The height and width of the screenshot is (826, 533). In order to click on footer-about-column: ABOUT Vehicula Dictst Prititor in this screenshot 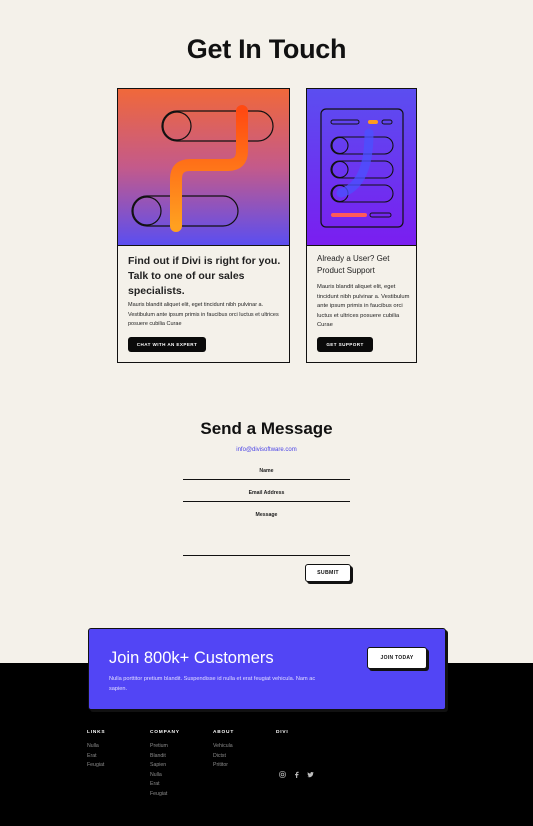, I will do `click(223, 750)`.